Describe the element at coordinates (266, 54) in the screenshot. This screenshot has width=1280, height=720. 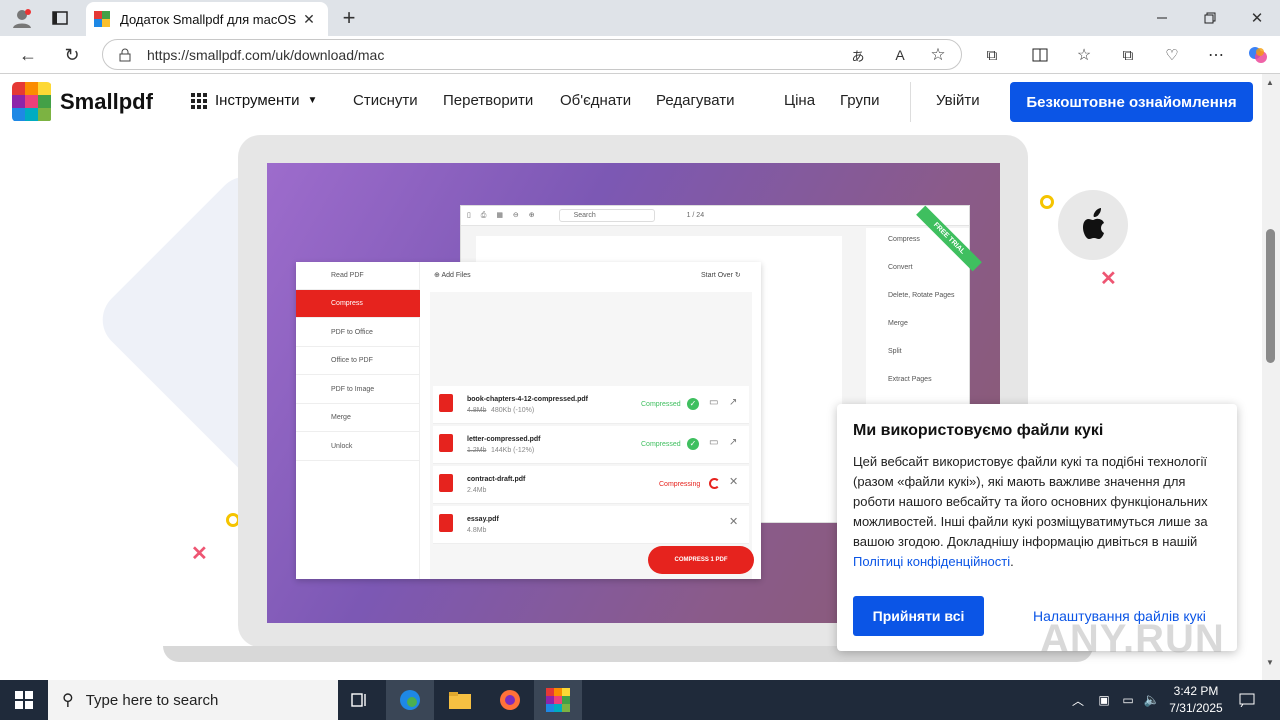
I see `url-text: https://smallpdf.com/uk/download/mac` at that location.